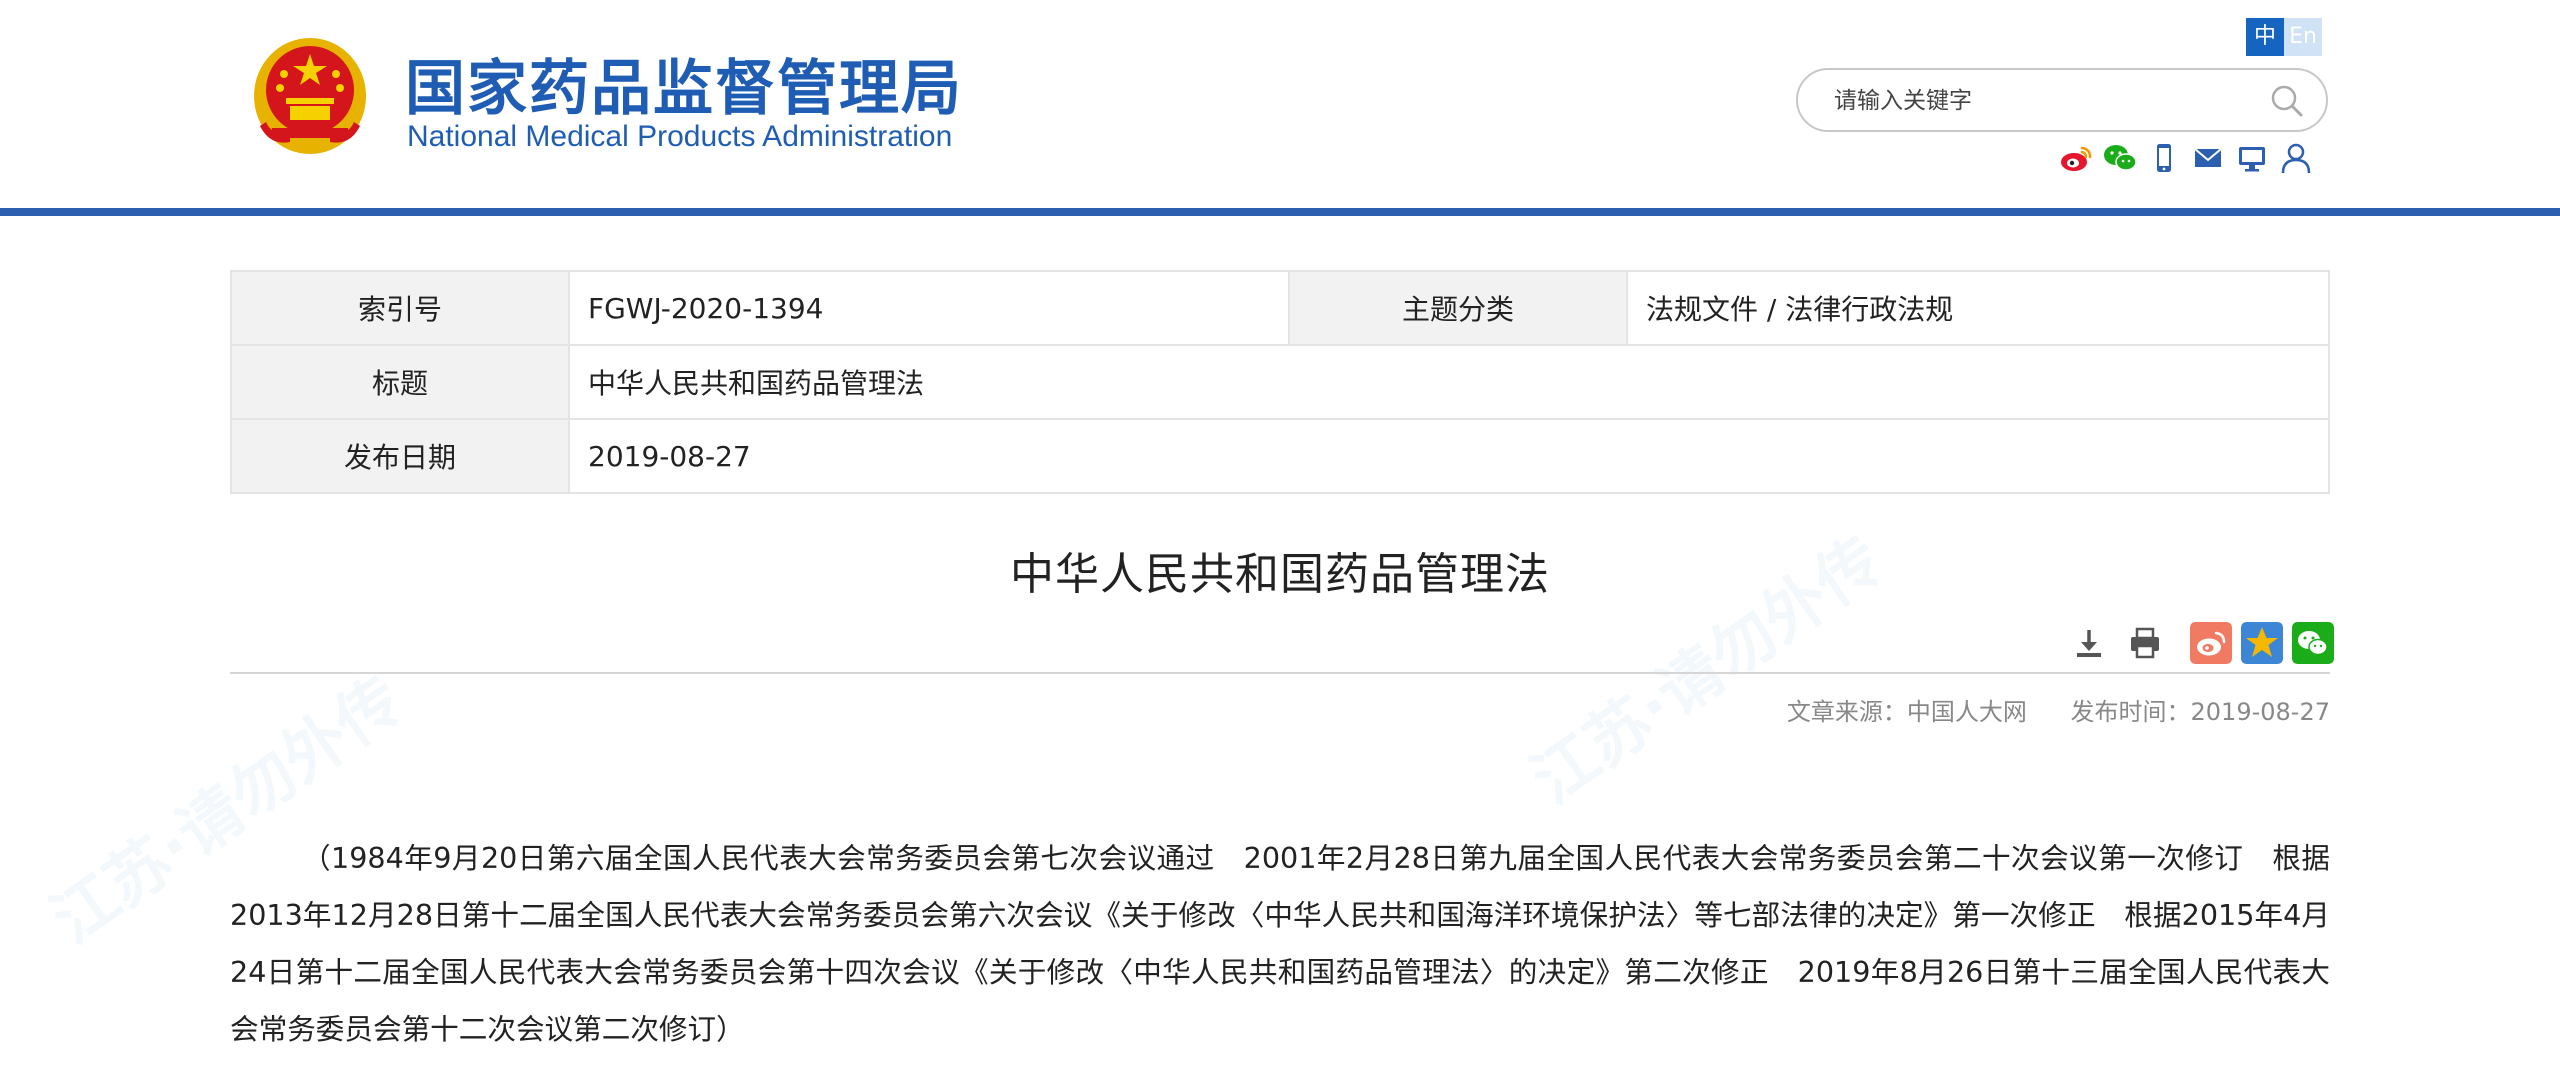  I want to click on table-row: 索引号 FGWJ-2020-1394 主题分类 法规文件 / 法律行政法规, so click(1280, 308).